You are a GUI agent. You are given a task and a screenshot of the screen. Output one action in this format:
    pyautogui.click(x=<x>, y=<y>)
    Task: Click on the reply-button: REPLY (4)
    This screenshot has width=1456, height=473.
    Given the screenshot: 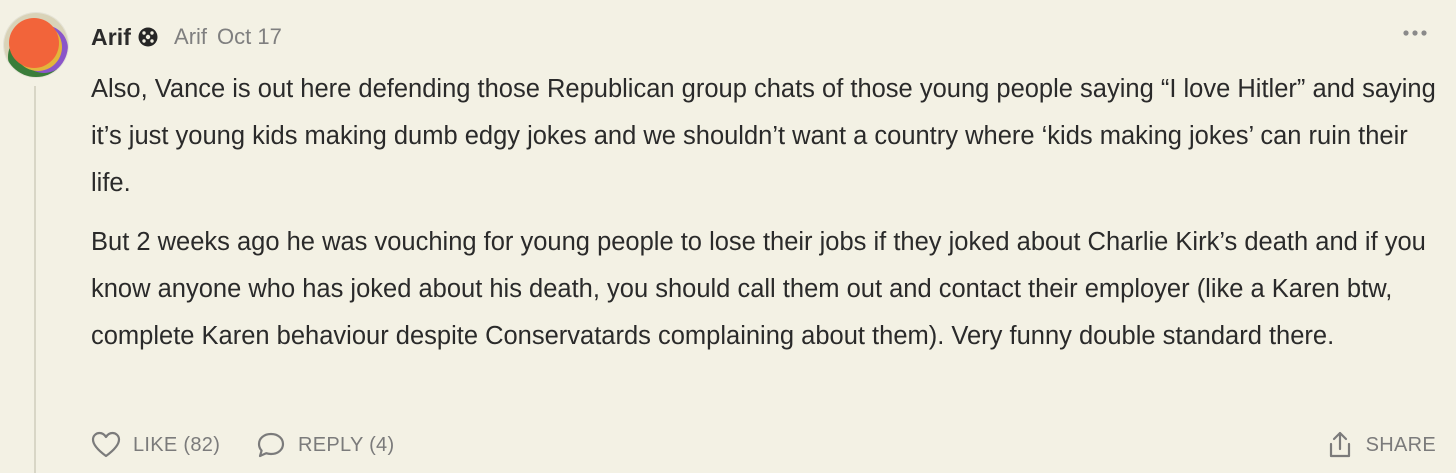 What is the action you would take?
    pyautogui.click(x=325, y=445)
    